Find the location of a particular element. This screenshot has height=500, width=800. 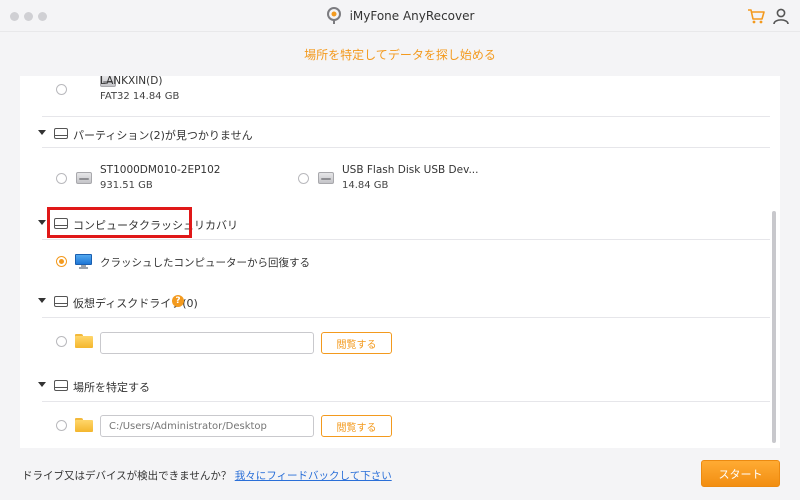

feedback-link: 我々にフィードバックして下さい is located at coordinates (313, 476).